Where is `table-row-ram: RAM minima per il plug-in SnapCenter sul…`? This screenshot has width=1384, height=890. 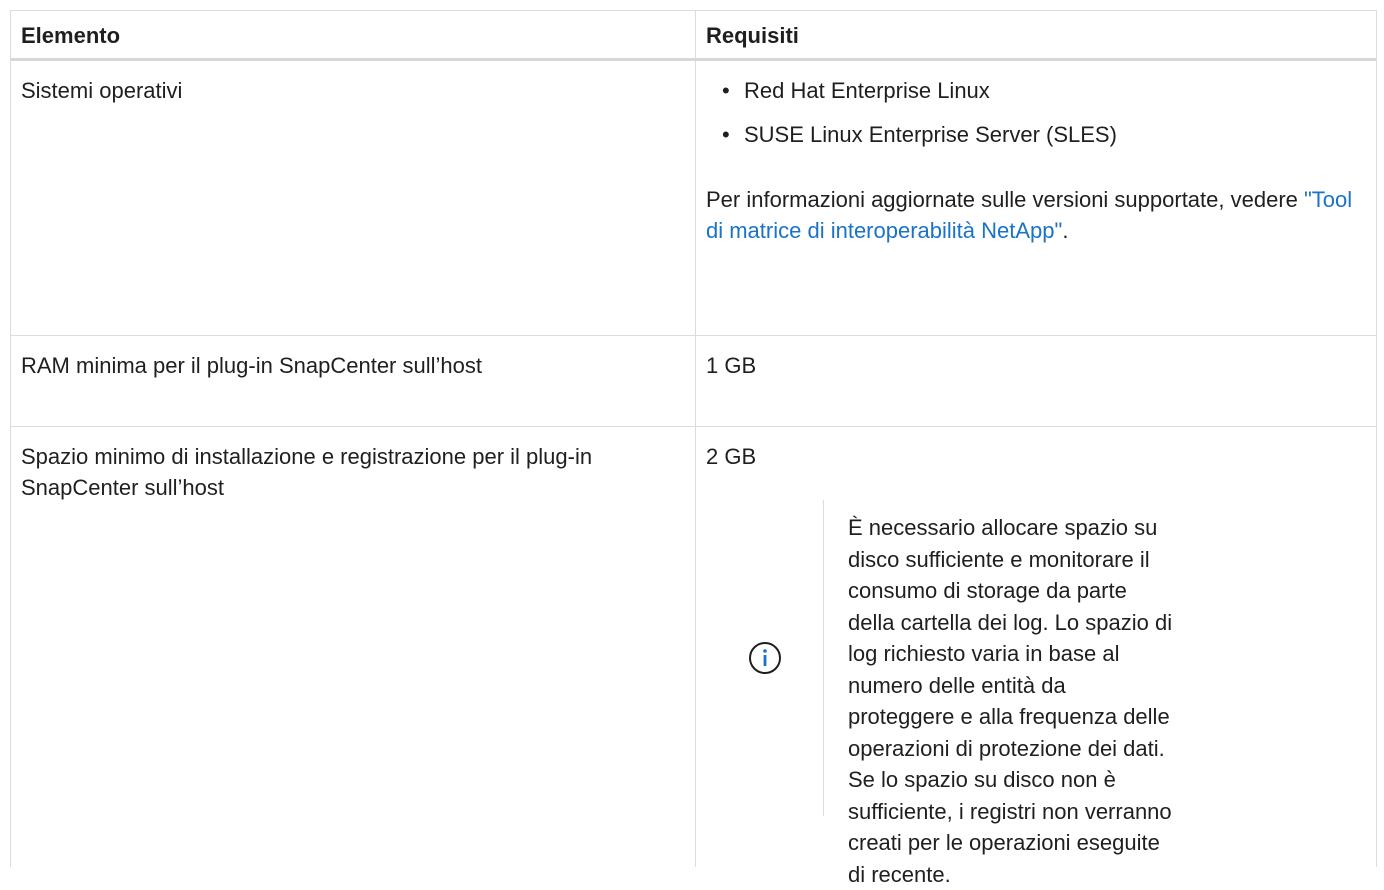 table-row-ram: RAM minima per il plug-in SnapCenter sul… is located at coordinates (693, 381).